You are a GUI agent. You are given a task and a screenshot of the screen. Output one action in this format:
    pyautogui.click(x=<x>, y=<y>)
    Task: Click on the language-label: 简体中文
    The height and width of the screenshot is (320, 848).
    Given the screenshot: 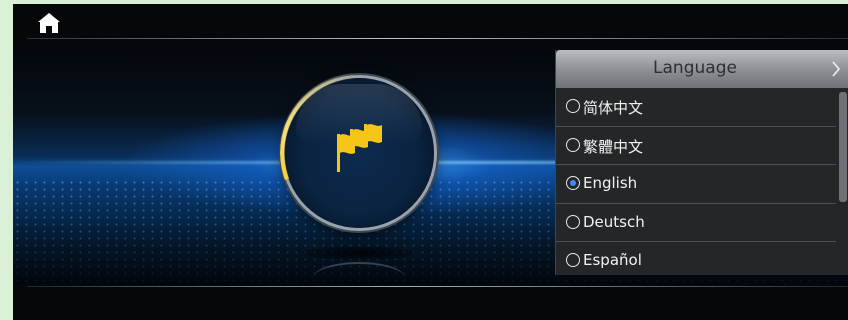 What is the action you would take?
    pyautogui.click(x=613, y=108)
    